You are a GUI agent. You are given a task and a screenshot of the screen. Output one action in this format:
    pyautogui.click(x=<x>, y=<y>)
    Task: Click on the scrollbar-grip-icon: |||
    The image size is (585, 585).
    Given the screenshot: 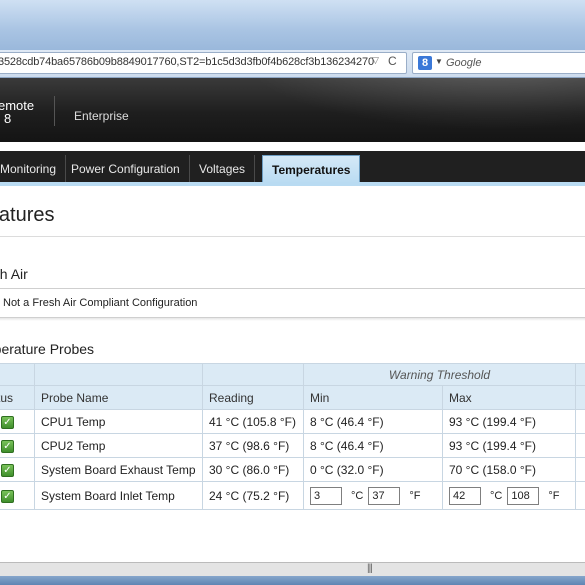 What is the action you would take?
    pyautogui.click(x=370, y=568)
    